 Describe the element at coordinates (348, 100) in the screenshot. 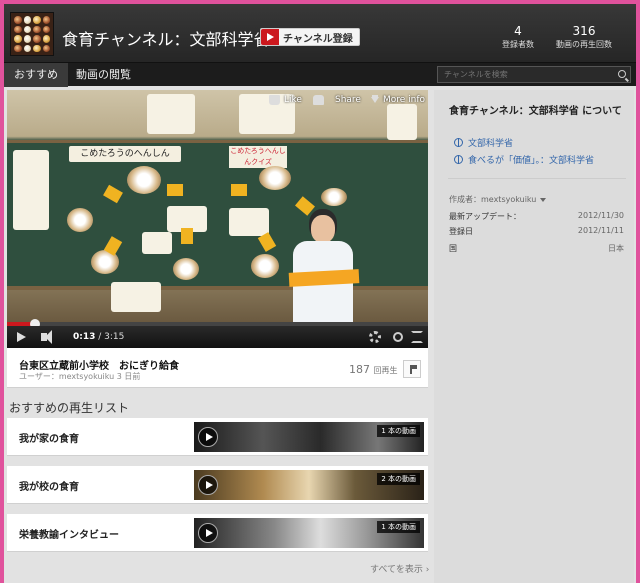

I see `share-button: Share` at that location.